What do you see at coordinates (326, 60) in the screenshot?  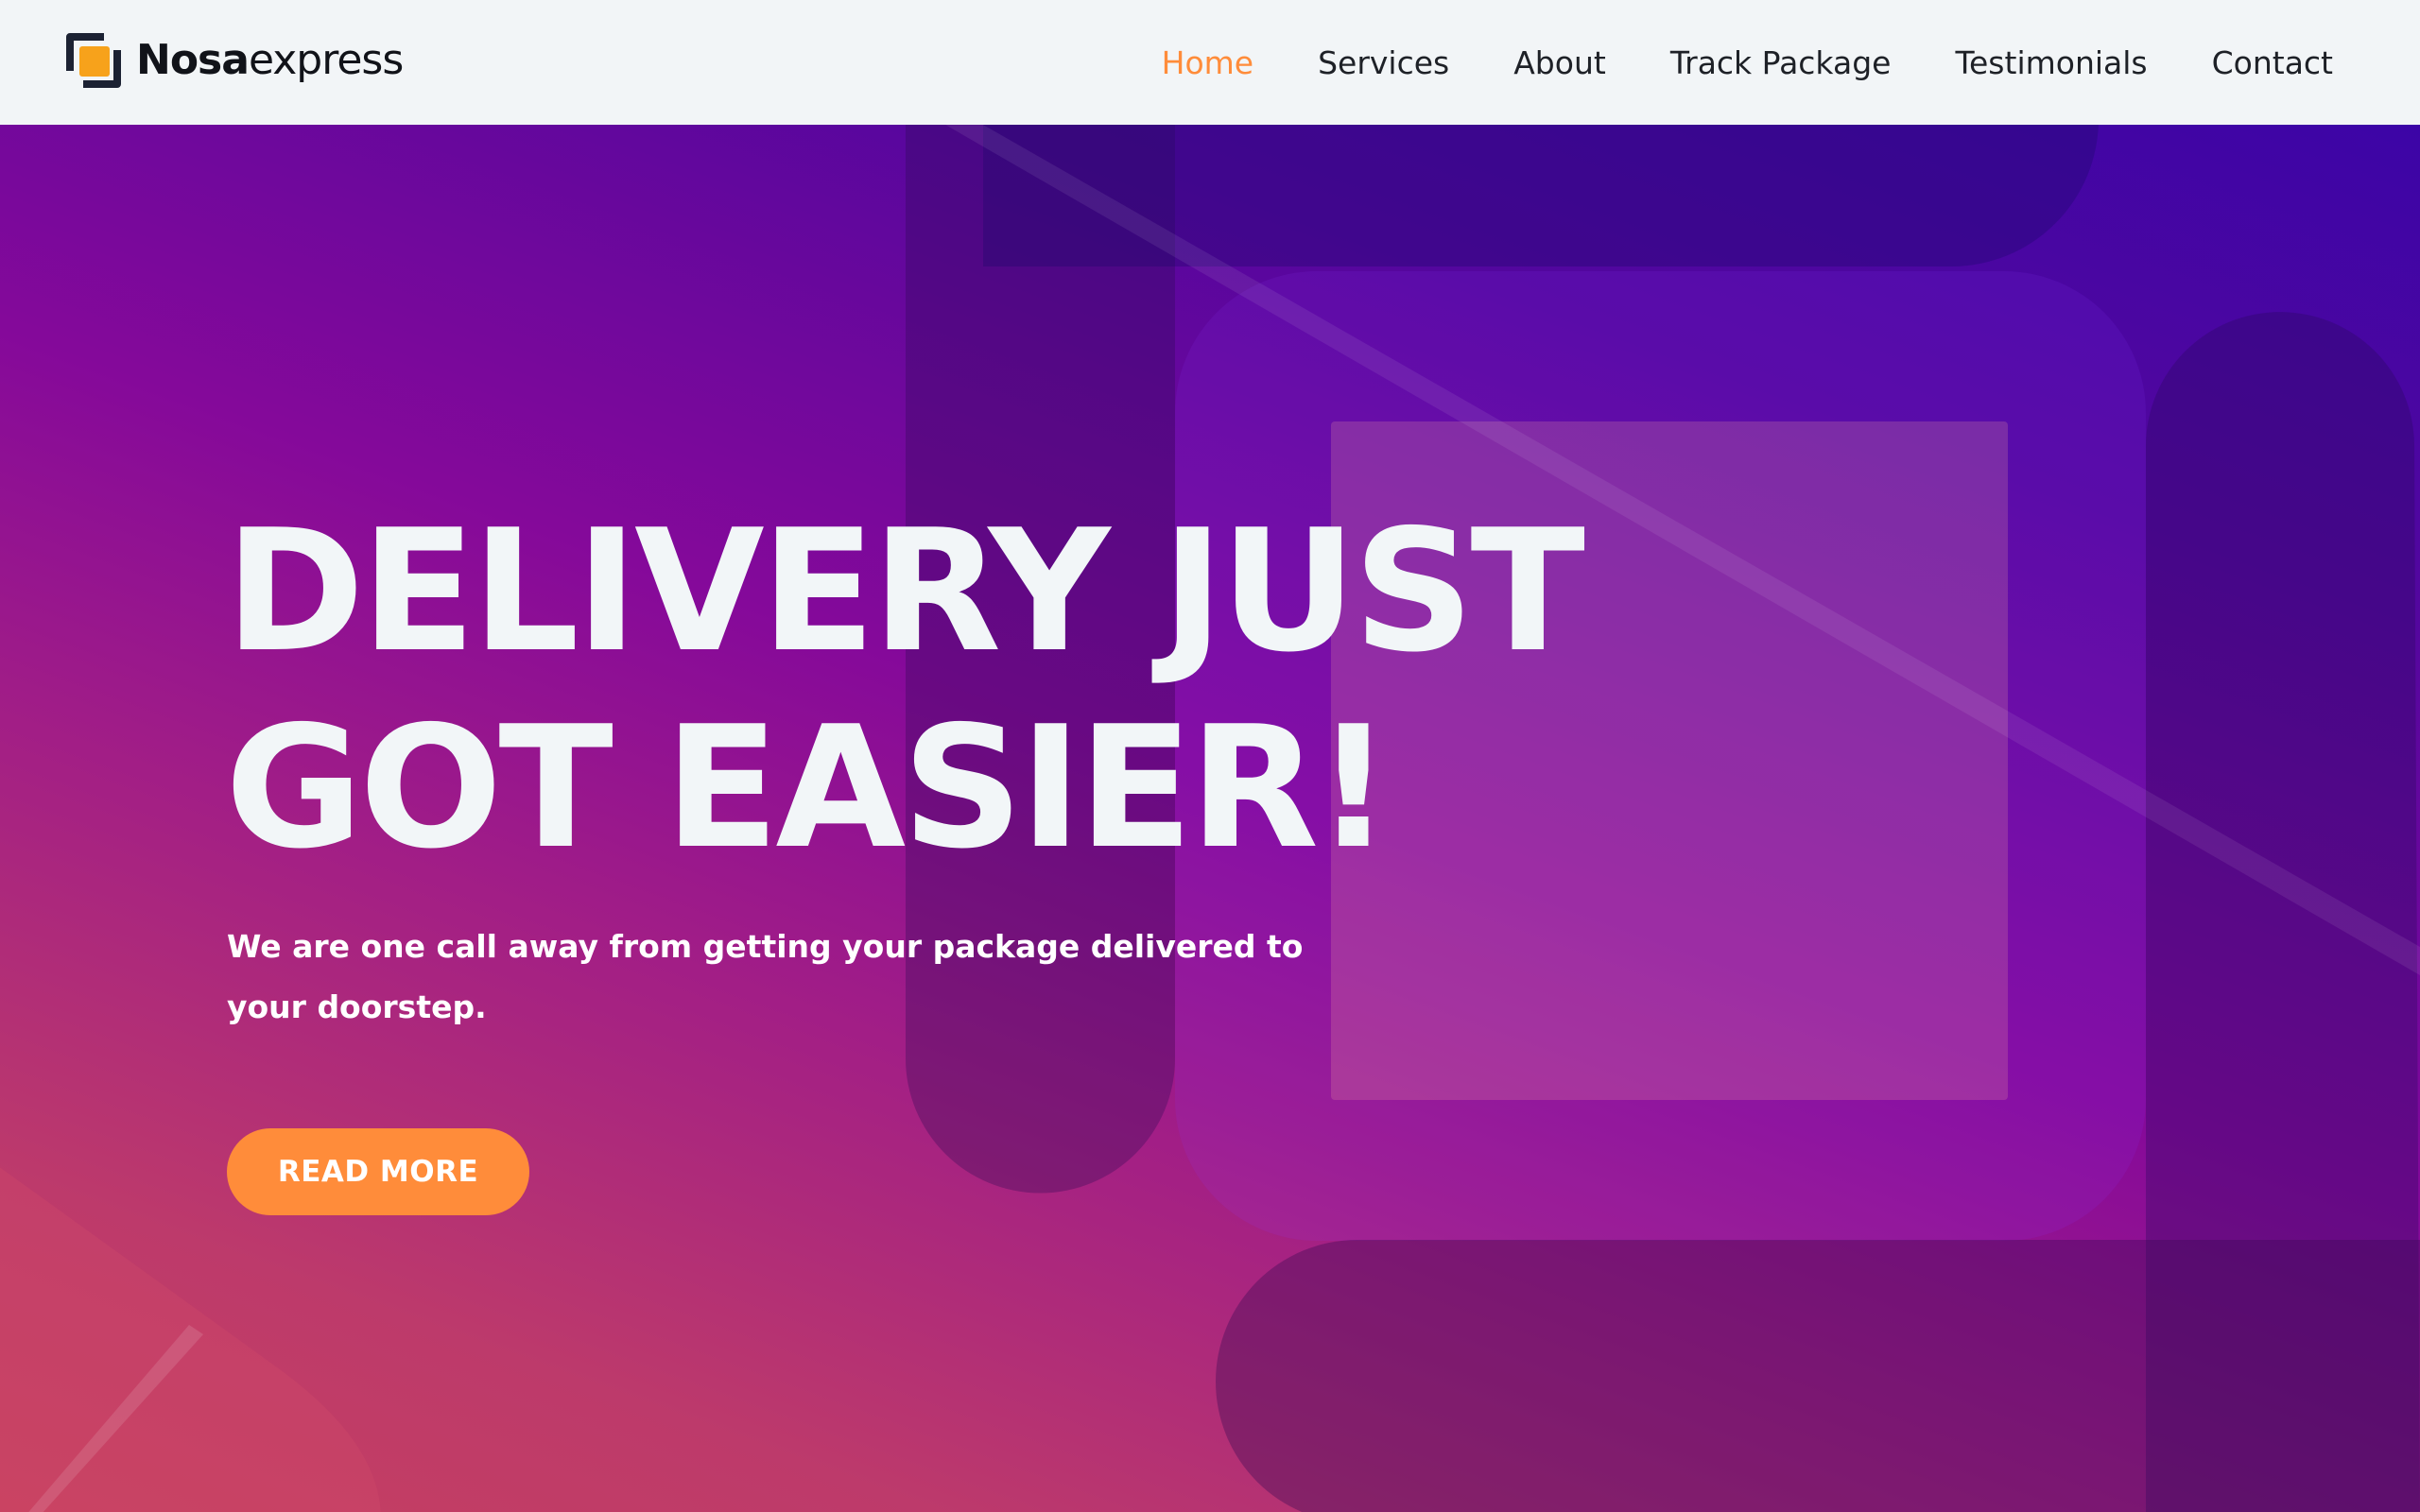 I see `brand-name-light: express` at bounding box center [326, 60].